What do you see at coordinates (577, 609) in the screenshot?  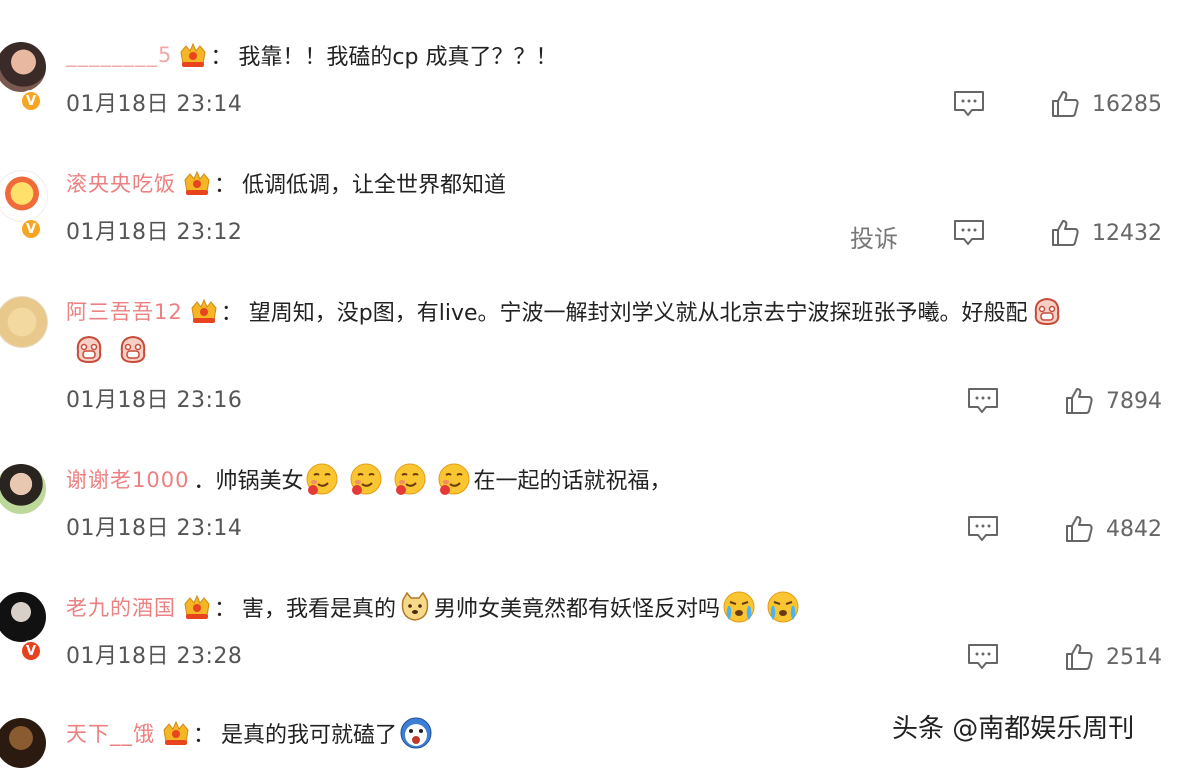 I see `comment-text: 男帅女美竟然都有妖怪反对吗` at bounding box center [577, 609].